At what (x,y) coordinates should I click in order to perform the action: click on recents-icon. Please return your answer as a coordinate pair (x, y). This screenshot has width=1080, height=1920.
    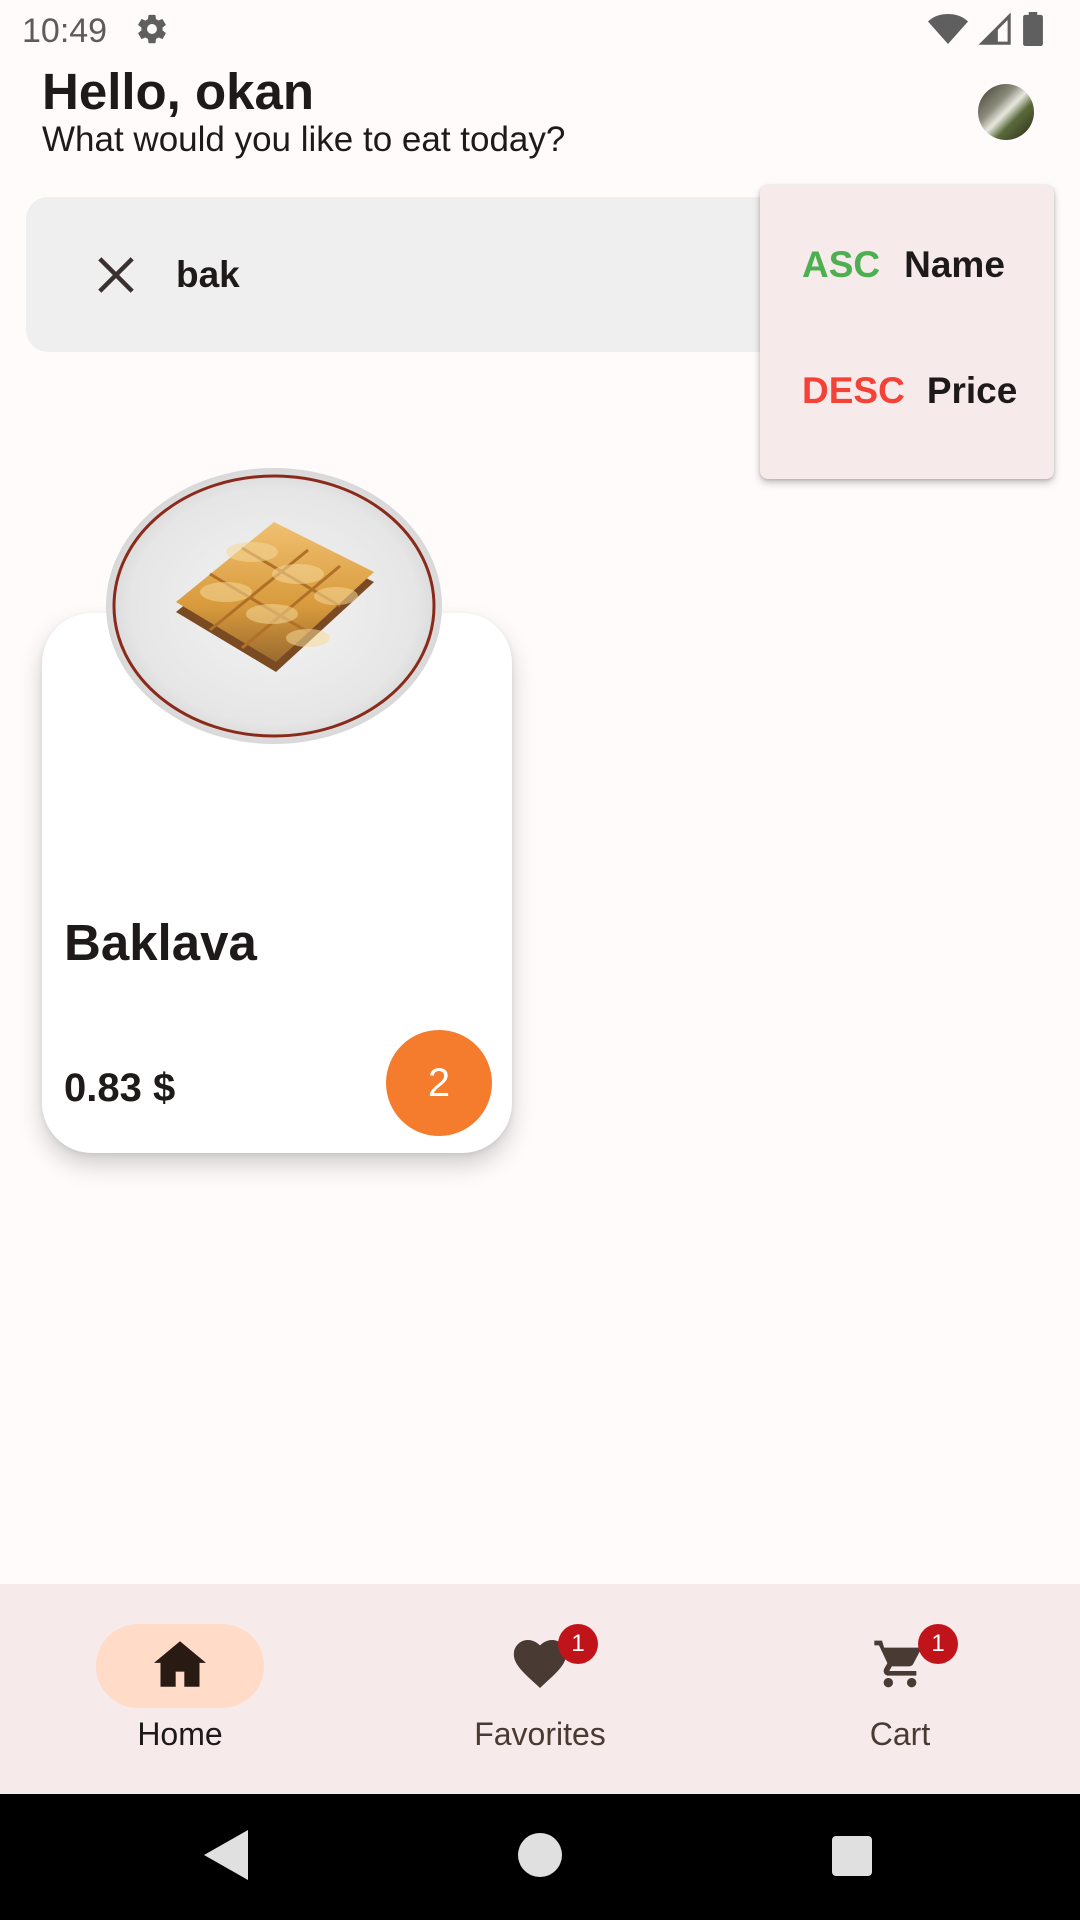
    Looking at the image, I should click on (852, 1857).